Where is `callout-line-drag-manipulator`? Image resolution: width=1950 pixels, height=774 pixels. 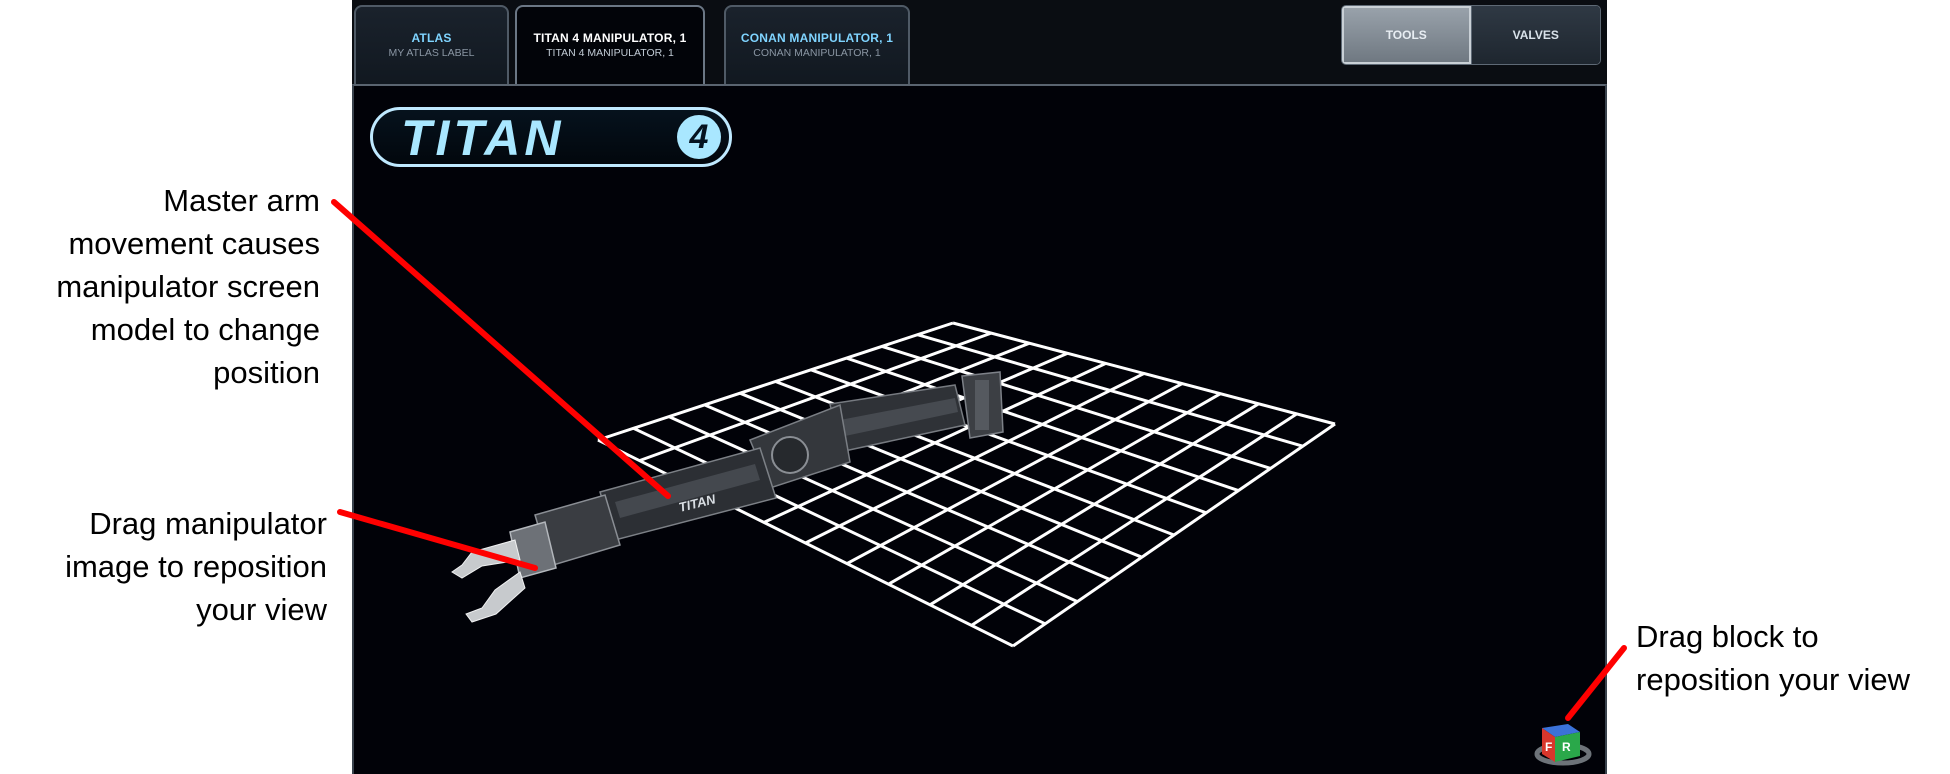 callout-line-drag-manipulator is located at coordinates (437, 540).